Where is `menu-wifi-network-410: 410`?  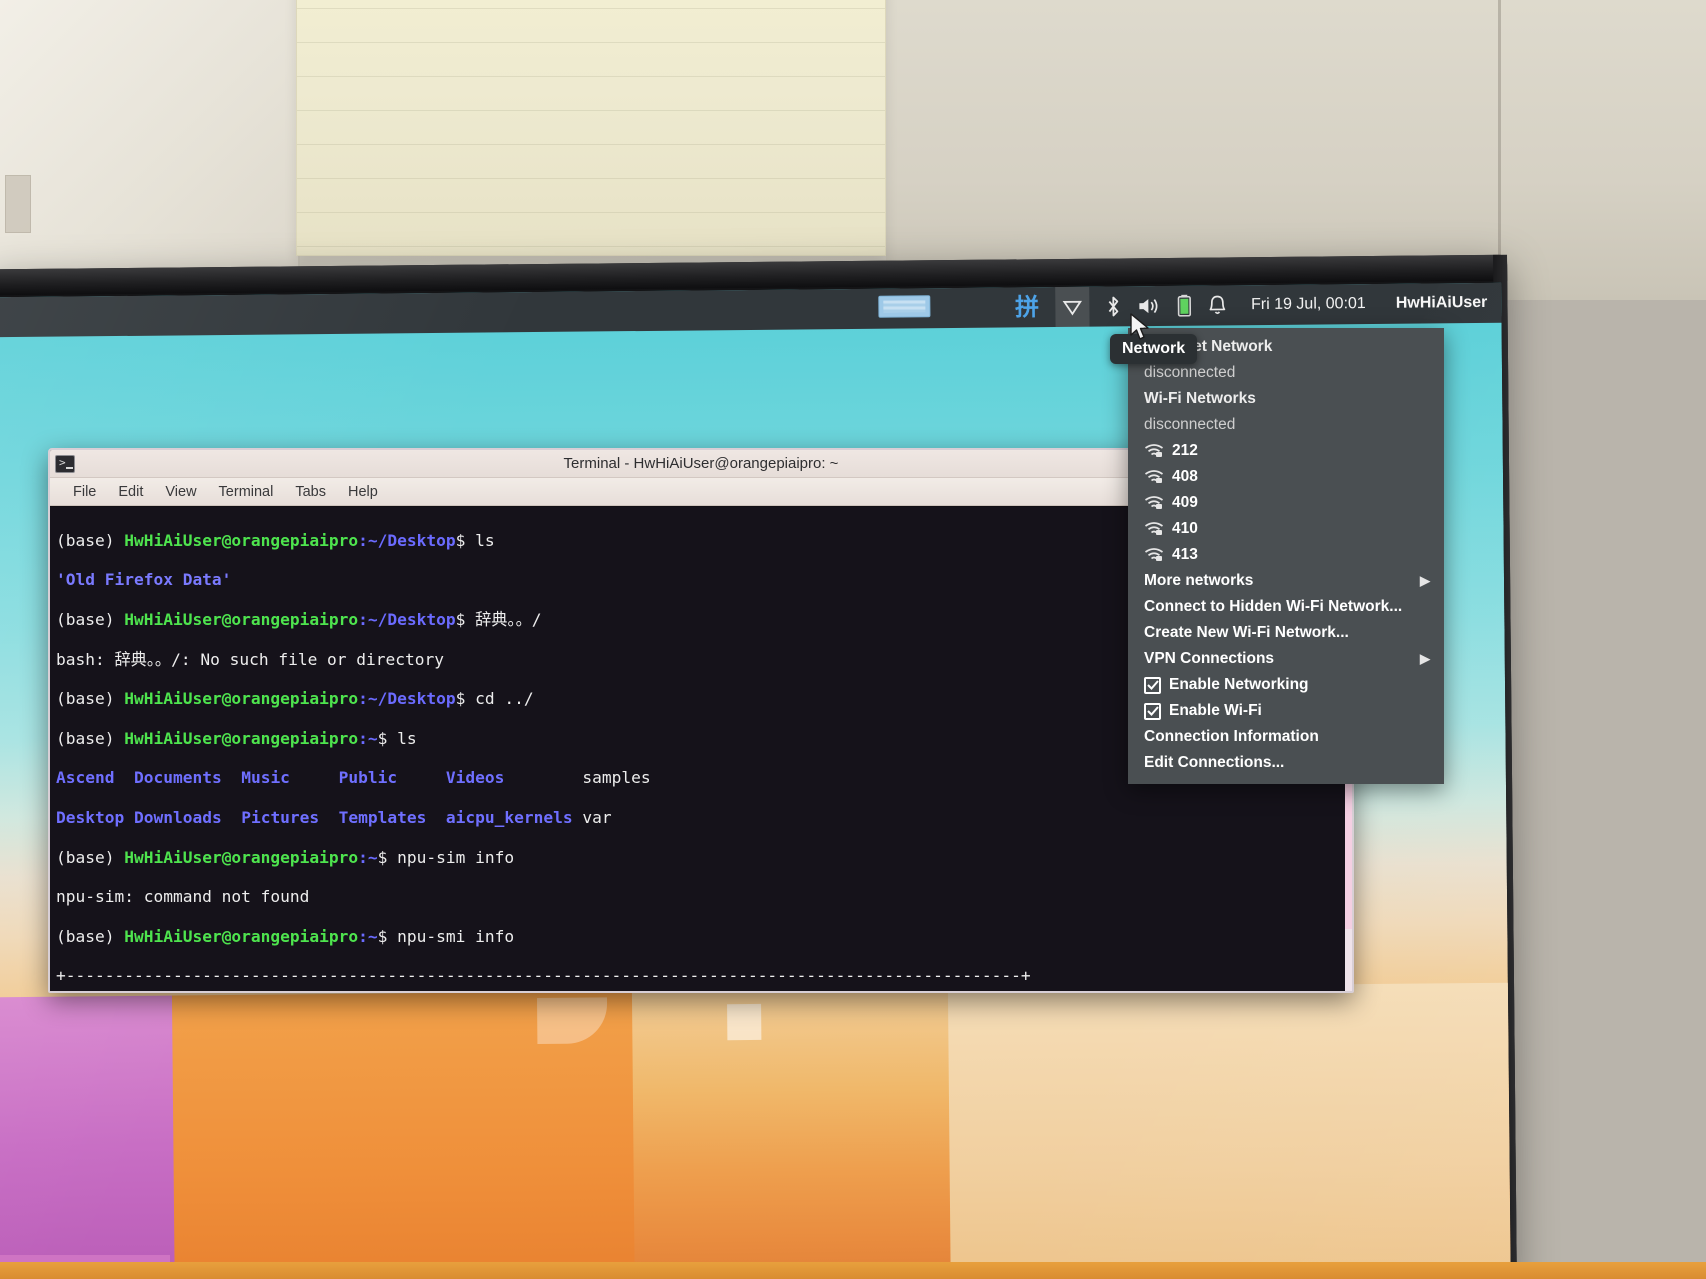 menu-wifi-network-410: 410 is located at coordinates (1286, 529).